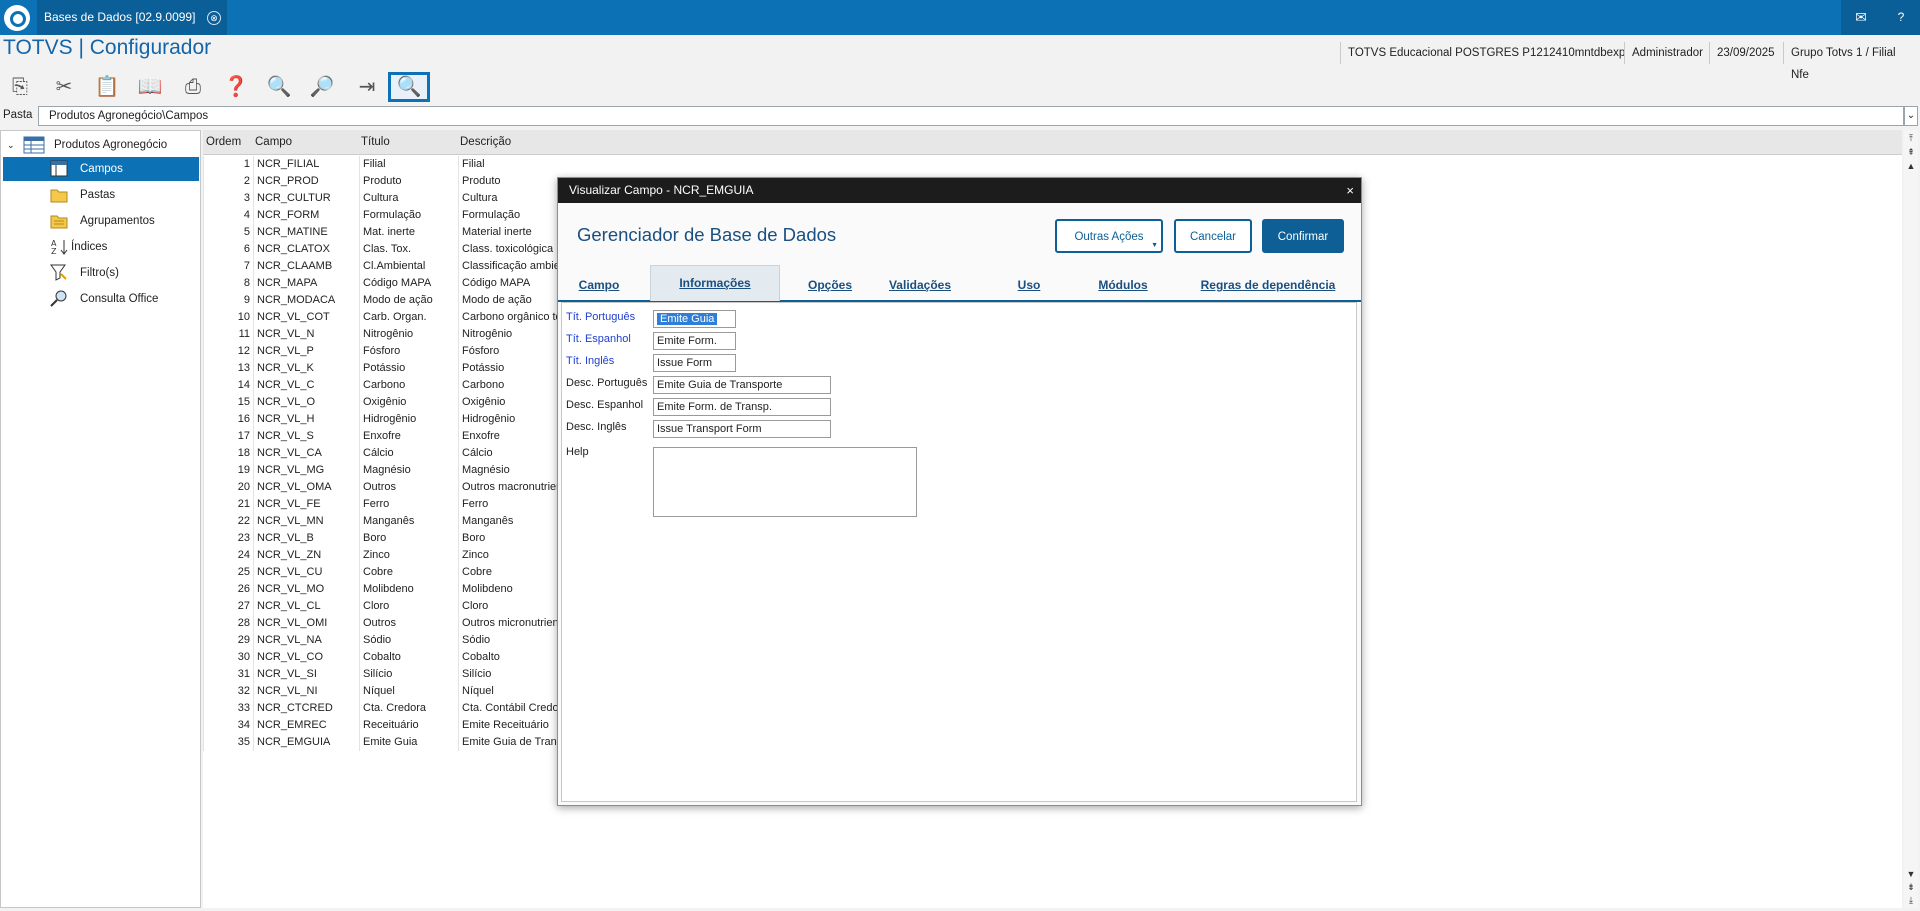 This screenshot has width=1920, height=911. What do you see at coordinates (306, 606) in the screenshot?
I see `cell-campo: NCR_VL_CL` at bounding box center [306, 606].